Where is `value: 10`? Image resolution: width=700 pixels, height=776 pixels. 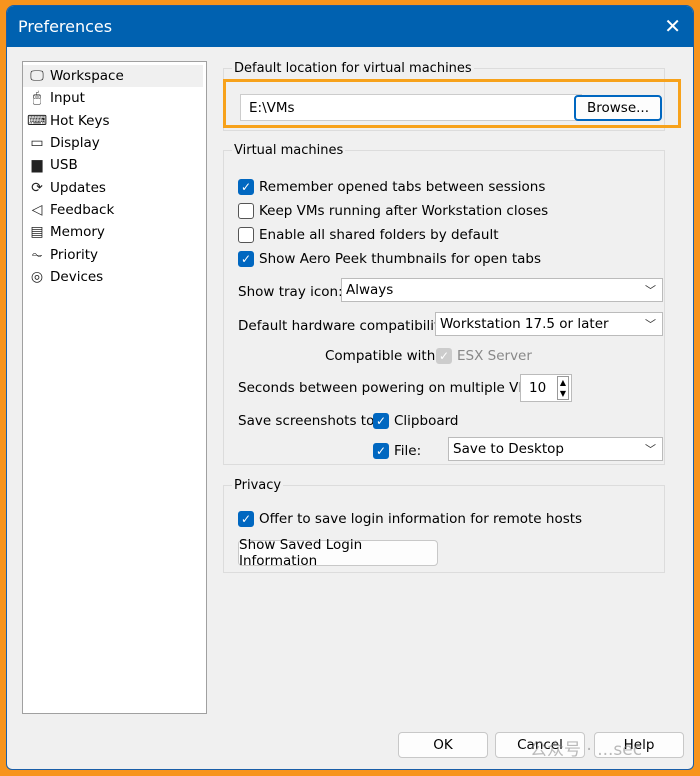 value: 10 is located at coordinates (538, 388).